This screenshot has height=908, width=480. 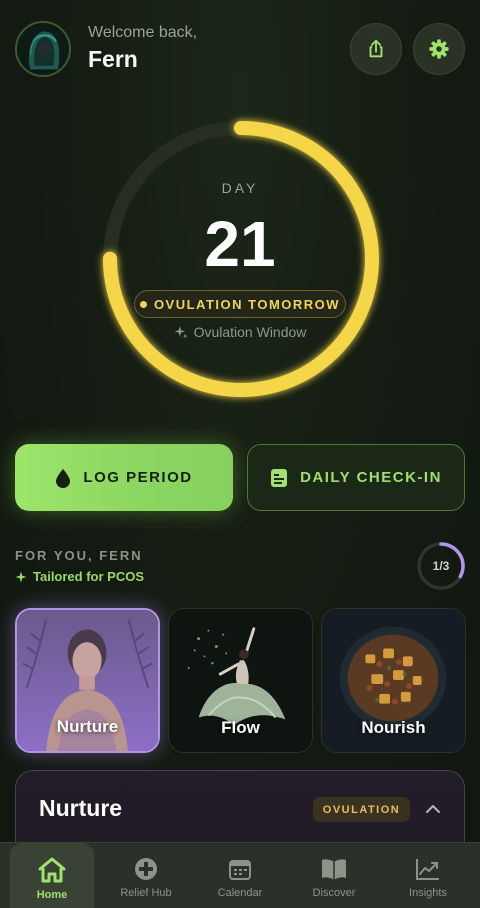 What do you see at coordinates (146, 869) in the screenshot?
I see `plus-circle-icon` at bounding box center [146, 869].